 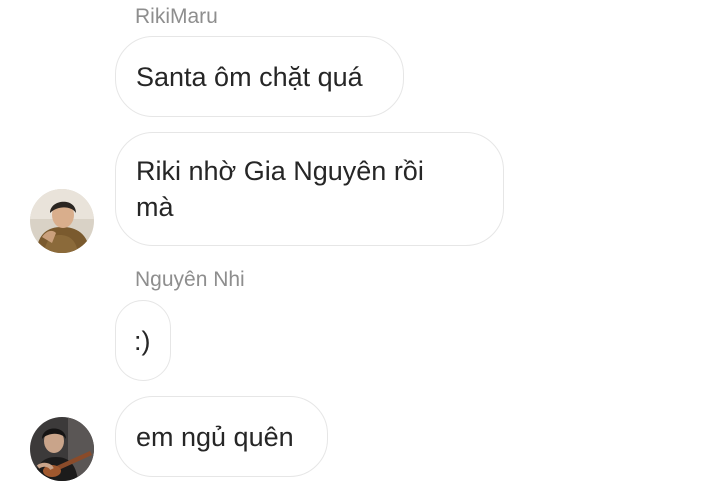 I want to click on message-text: em ngủ quên, so click(x=215, y=436).